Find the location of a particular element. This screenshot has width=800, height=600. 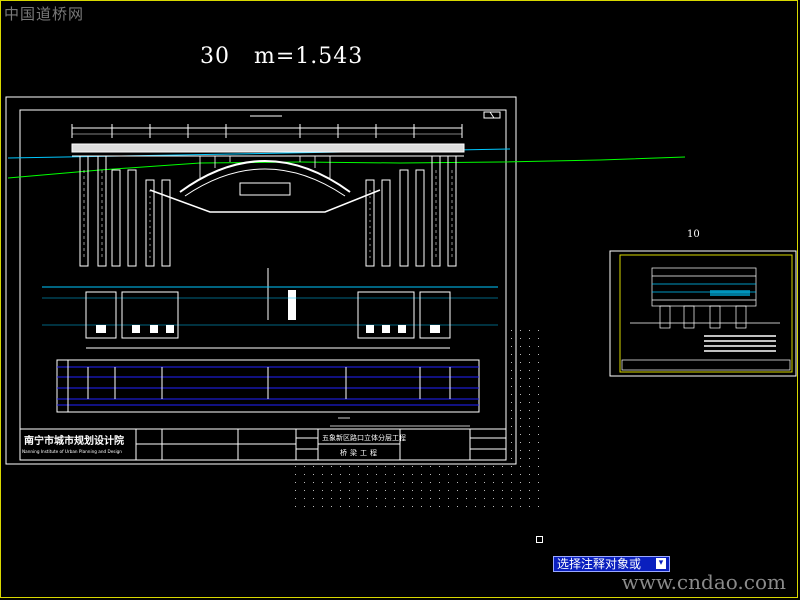

sheet-corner-mark is located at coordinates (492, 115).